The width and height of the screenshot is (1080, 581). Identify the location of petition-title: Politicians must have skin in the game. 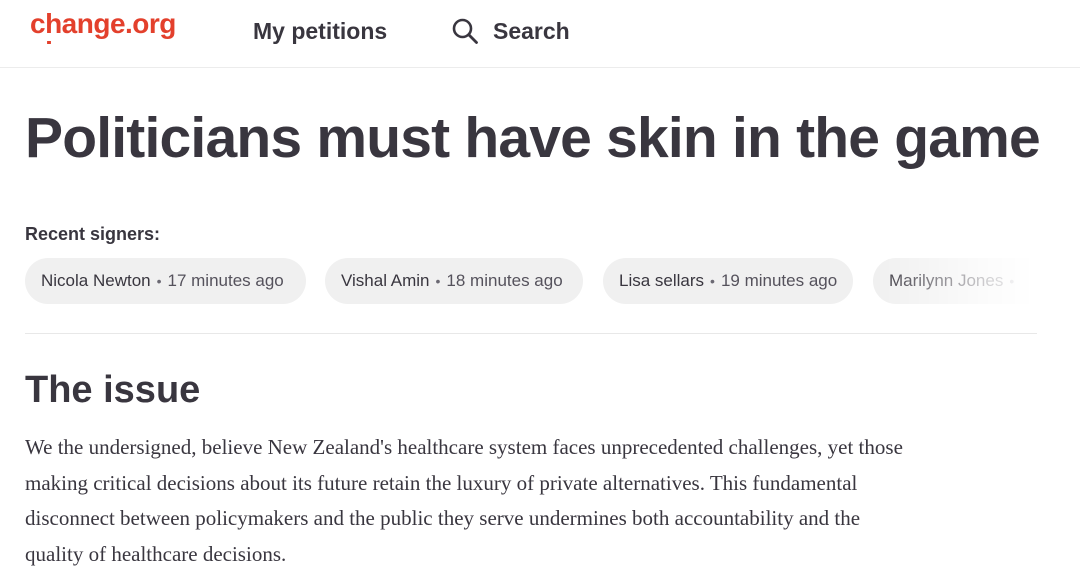
(533, 138).